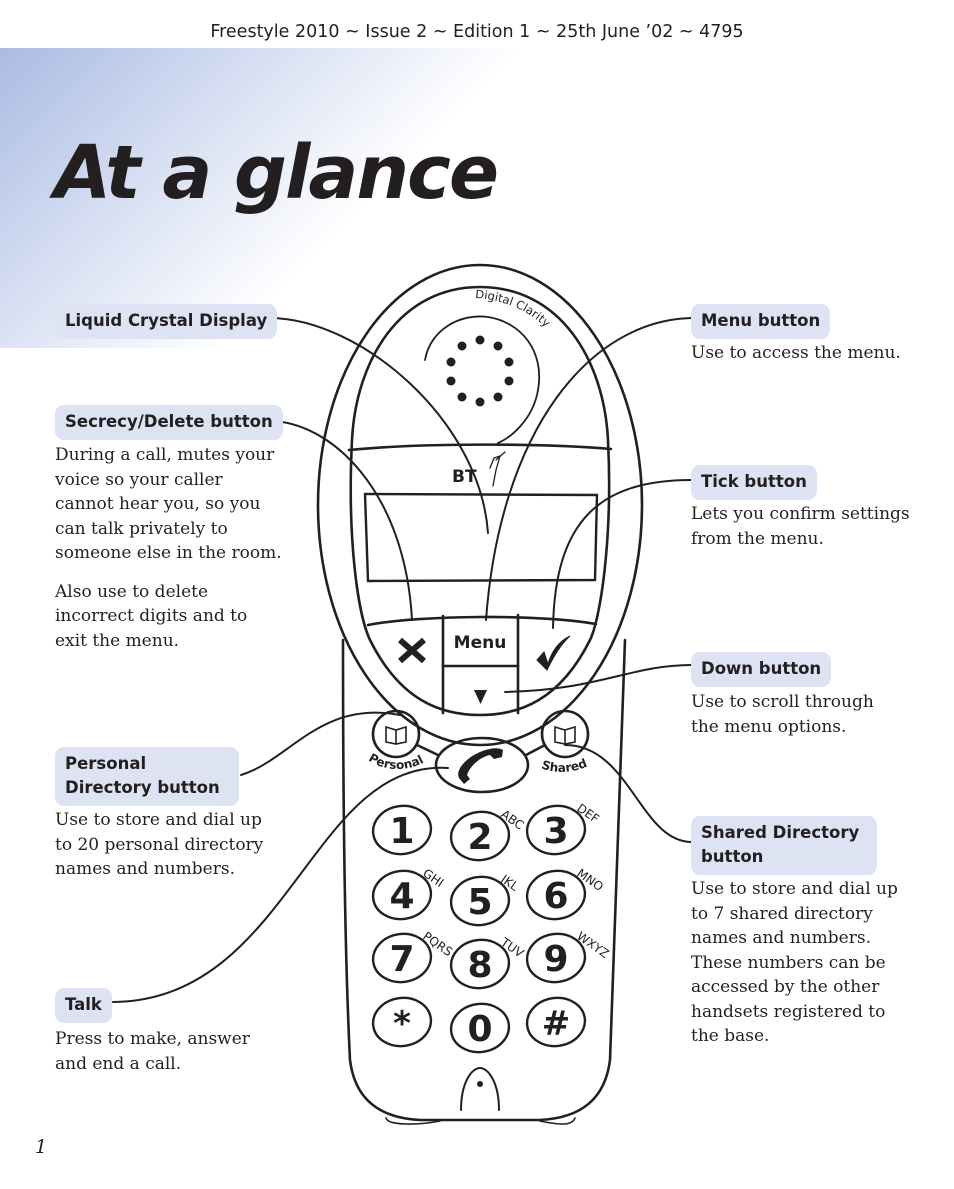  What do you see at coordinates (480, 643) in the screenshot?
I see `menu-key-label: Menu` at bounding box center [480, 643].